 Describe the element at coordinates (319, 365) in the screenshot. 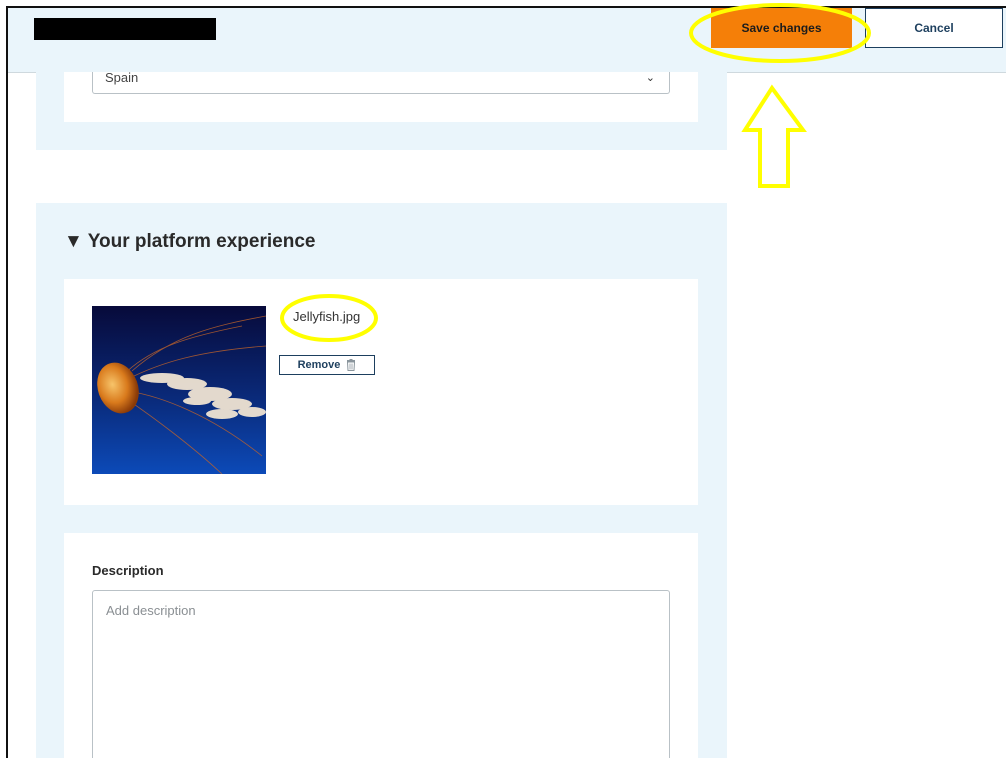

I see `remove-label: Remove` at that location.